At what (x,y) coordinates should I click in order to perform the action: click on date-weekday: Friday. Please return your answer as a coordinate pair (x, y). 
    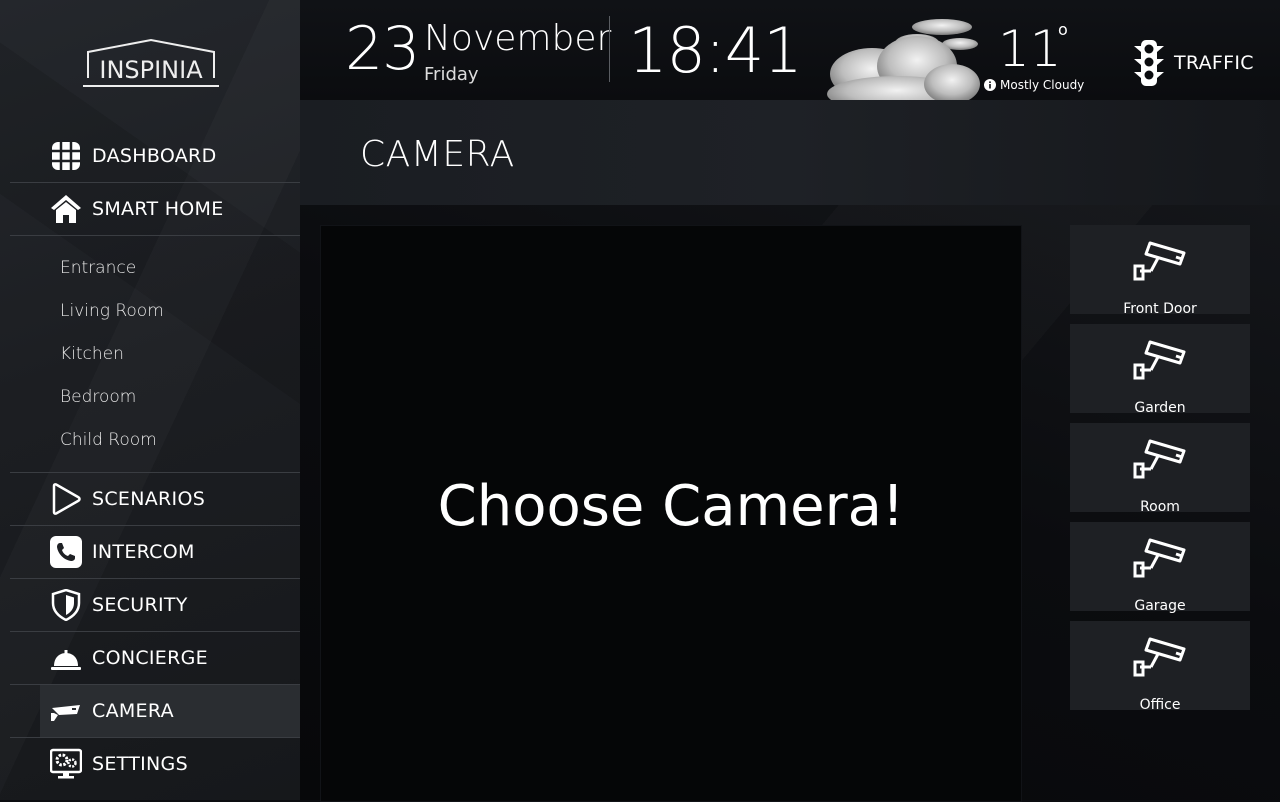
    Looking at the image, I should click on (451, 74).